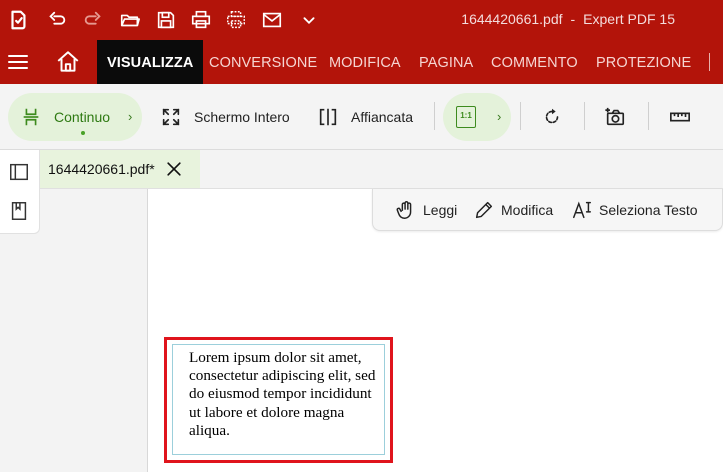 The width and height of the screenshot is (723, 472). Describe the element at coordinates (484, 210) in the screenshot. I see `pencil-icon` at that location.